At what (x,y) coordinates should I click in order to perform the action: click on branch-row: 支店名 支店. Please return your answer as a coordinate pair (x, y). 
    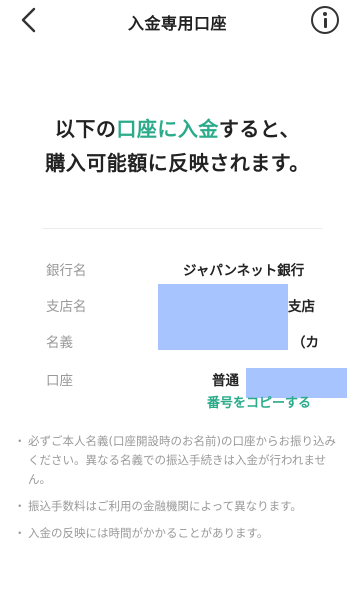
    Looking at the image, I should click on (177, 307).